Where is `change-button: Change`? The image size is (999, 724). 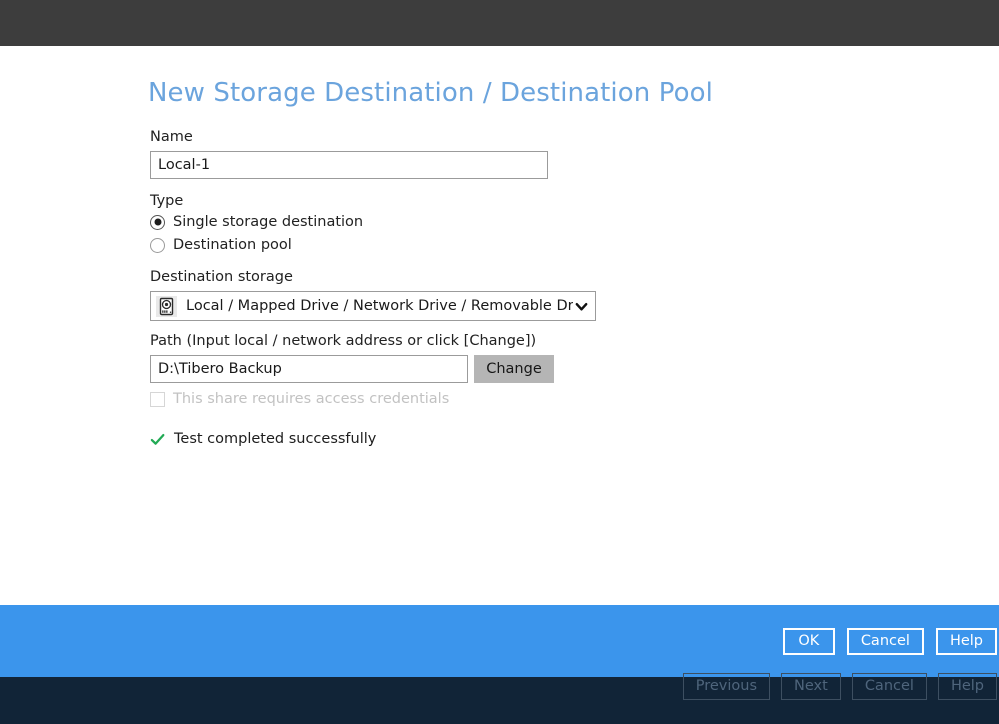 change-button: Change is located at coordinates (514, 369).